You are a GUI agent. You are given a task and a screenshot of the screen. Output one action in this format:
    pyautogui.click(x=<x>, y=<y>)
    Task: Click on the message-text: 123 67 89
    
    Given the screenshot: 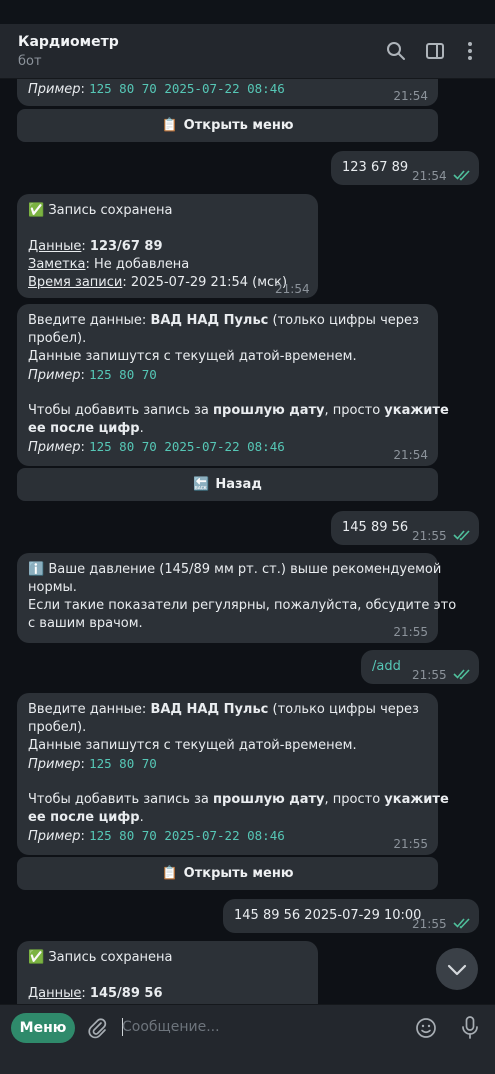 What is the action you would take?
    pyautogui.click(x=375, y=167)
    